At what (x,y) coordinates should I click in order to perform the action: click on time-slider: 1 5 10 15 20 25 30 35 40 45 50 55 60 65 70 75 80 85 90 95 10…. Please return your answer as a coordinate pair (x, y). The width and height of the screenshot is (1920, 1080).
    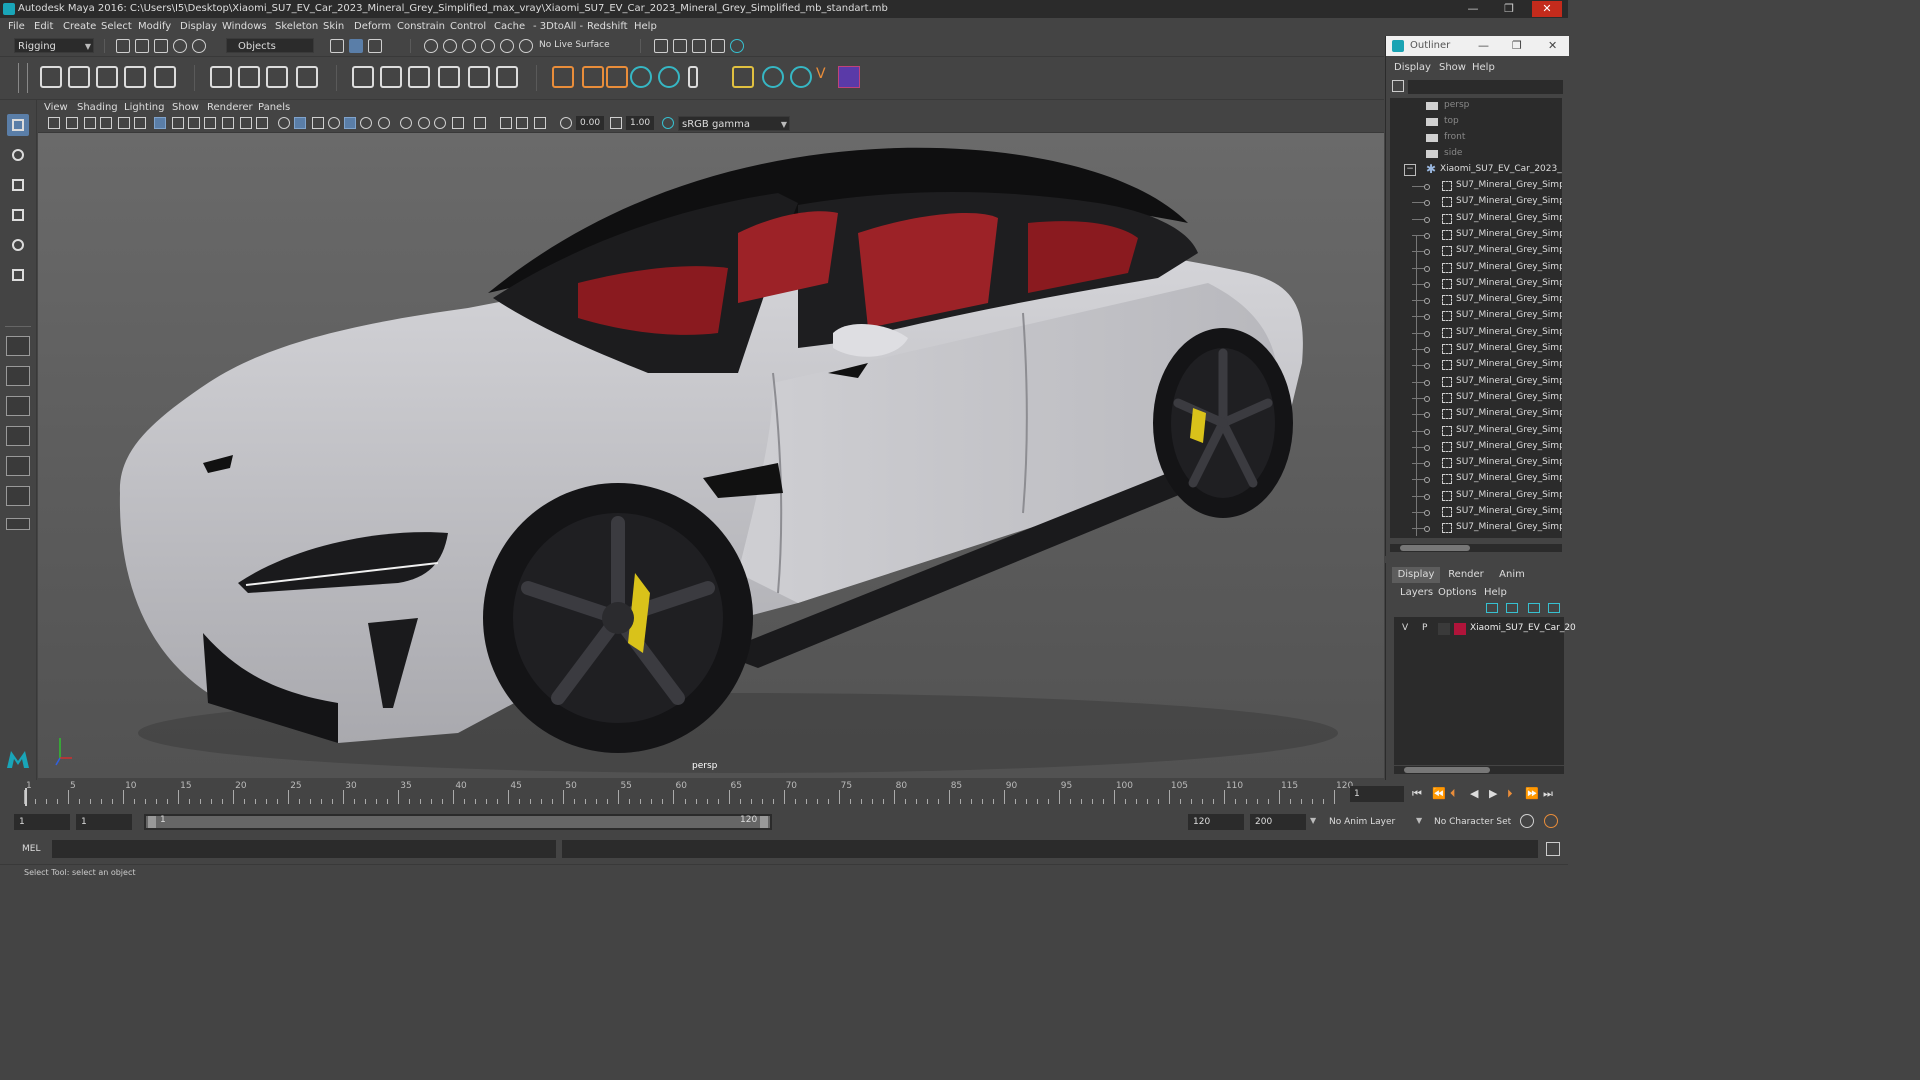
    Looking at the image, I should click on (784, 795).